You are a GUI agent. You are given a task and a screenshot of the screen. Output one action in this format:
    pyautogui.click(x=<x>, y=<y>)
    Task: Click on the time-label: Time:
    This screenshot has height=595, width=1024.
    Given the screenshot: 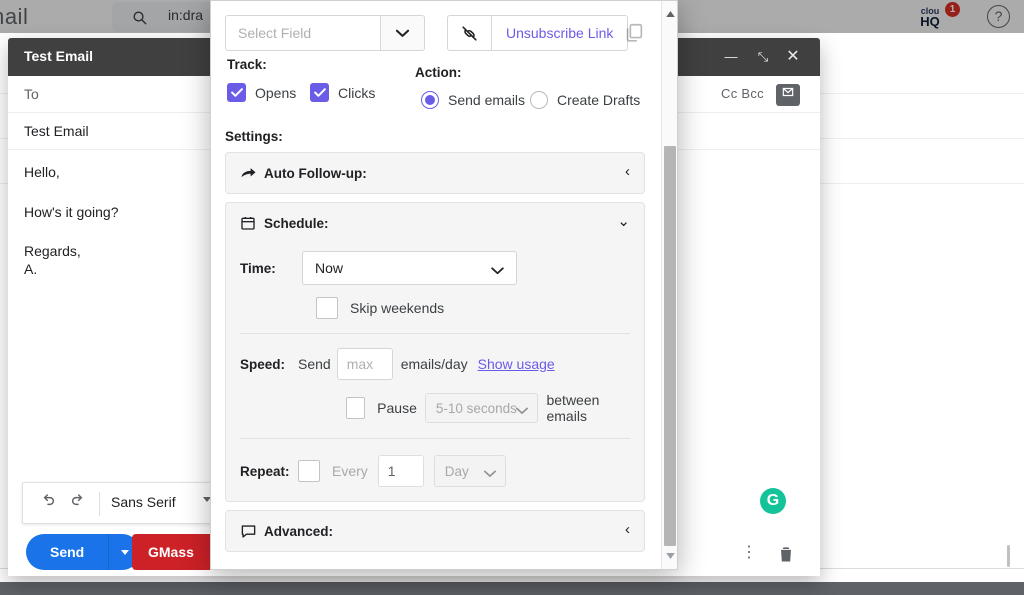 What is the action you would take?
    pyautogui.click(x=258, y=268)
    